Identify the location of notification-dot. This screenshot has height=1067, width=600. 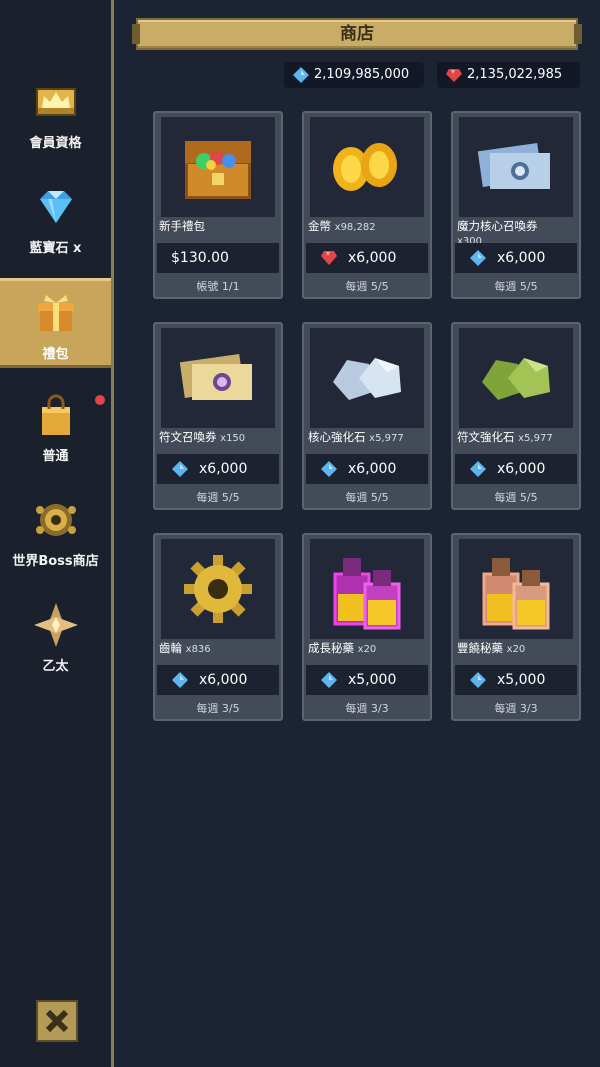
(100, 400).